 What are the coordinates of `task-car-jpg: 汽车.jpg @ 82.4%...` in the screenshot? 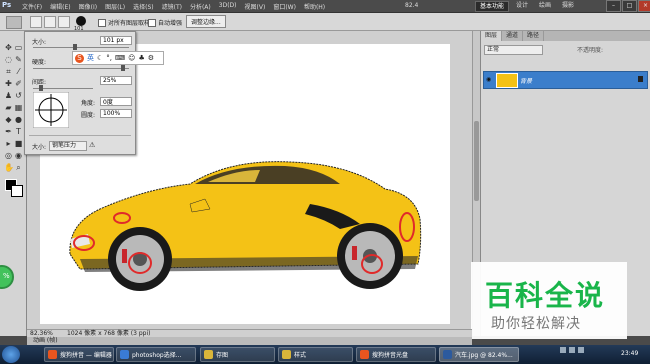 It's located at (479, 354).